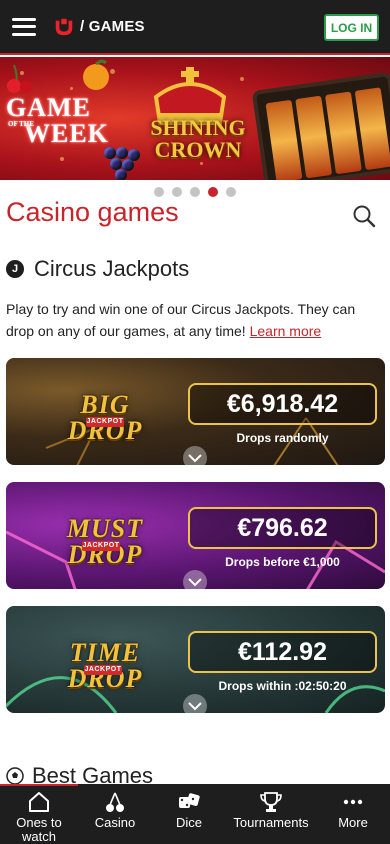 This screenshot has width=390, height=844. What do you see at coordinates (115, 802) in the screenshot?
I see `cherries-icon` at bounding box center [115, 802].